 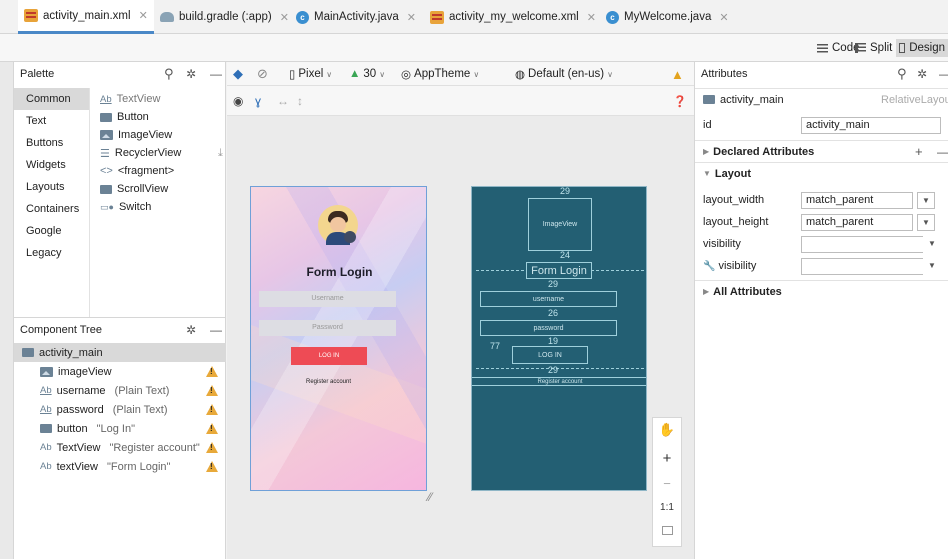 I want to click on remove-icon: —, so click(x=942, y=152).